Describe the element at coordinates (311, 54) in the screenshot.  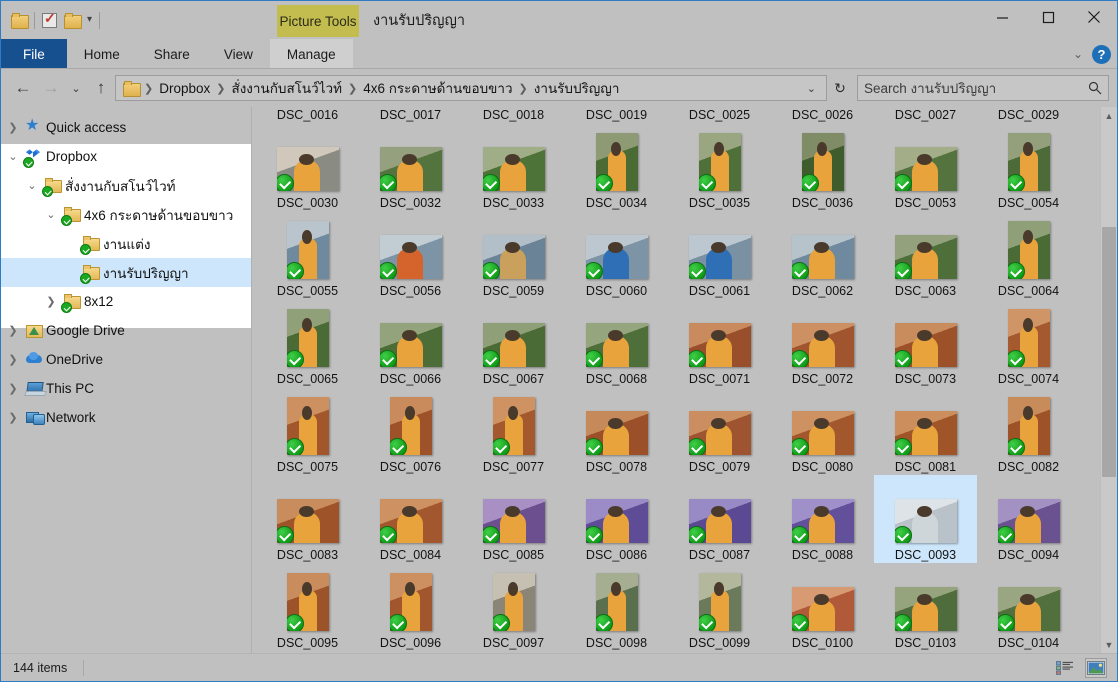
I see `tab-manage: Manage` at that location.